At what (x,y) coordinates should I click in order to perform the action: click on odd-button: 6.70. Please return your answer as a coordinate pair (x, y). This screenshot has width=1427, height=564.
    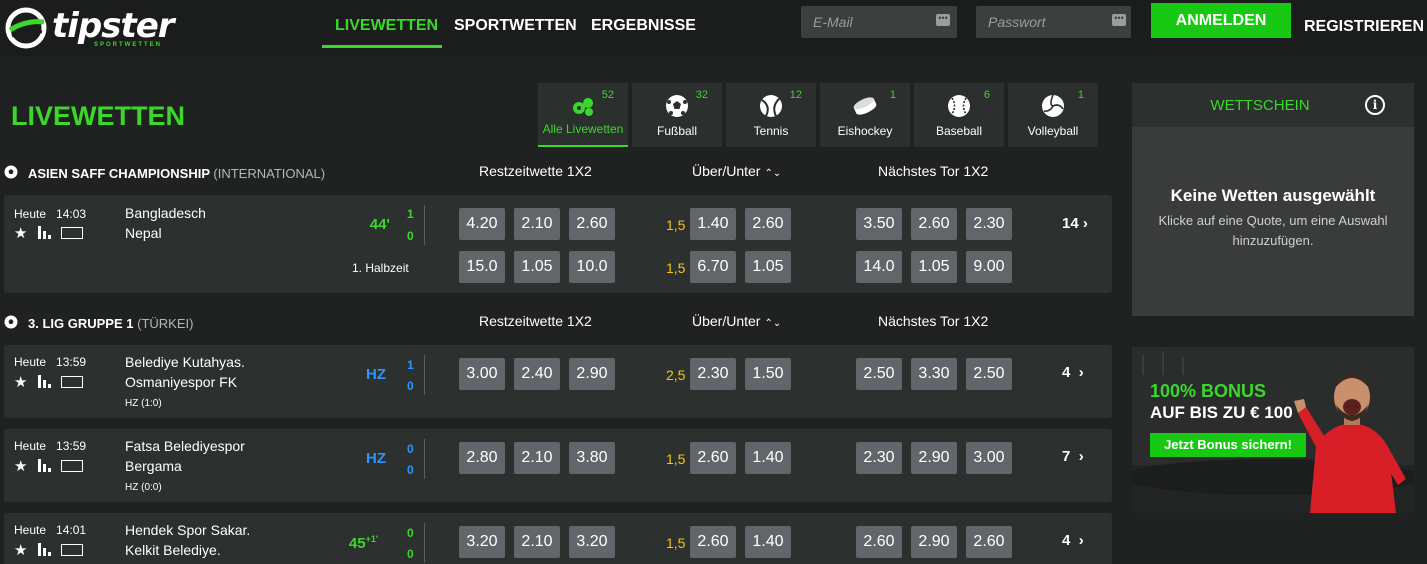
    Looking at the image, I should click on (713, 267).